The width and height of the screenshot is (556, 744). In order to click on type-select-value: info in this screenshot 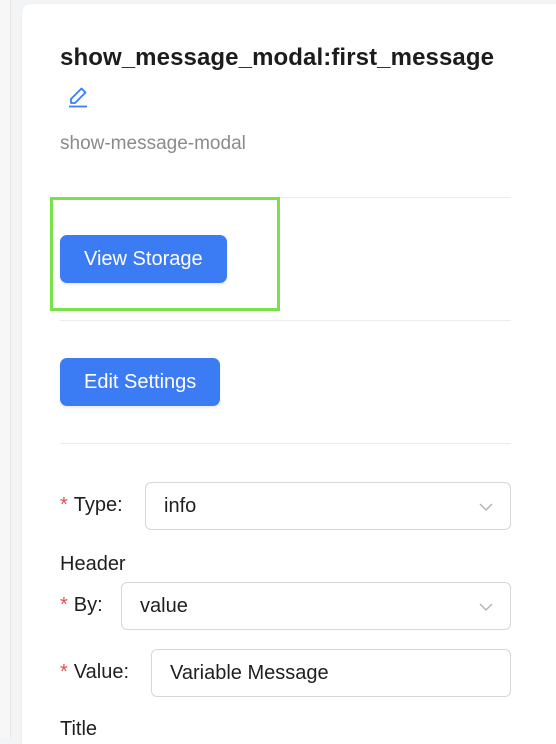, I will do `click(180, 505)`.